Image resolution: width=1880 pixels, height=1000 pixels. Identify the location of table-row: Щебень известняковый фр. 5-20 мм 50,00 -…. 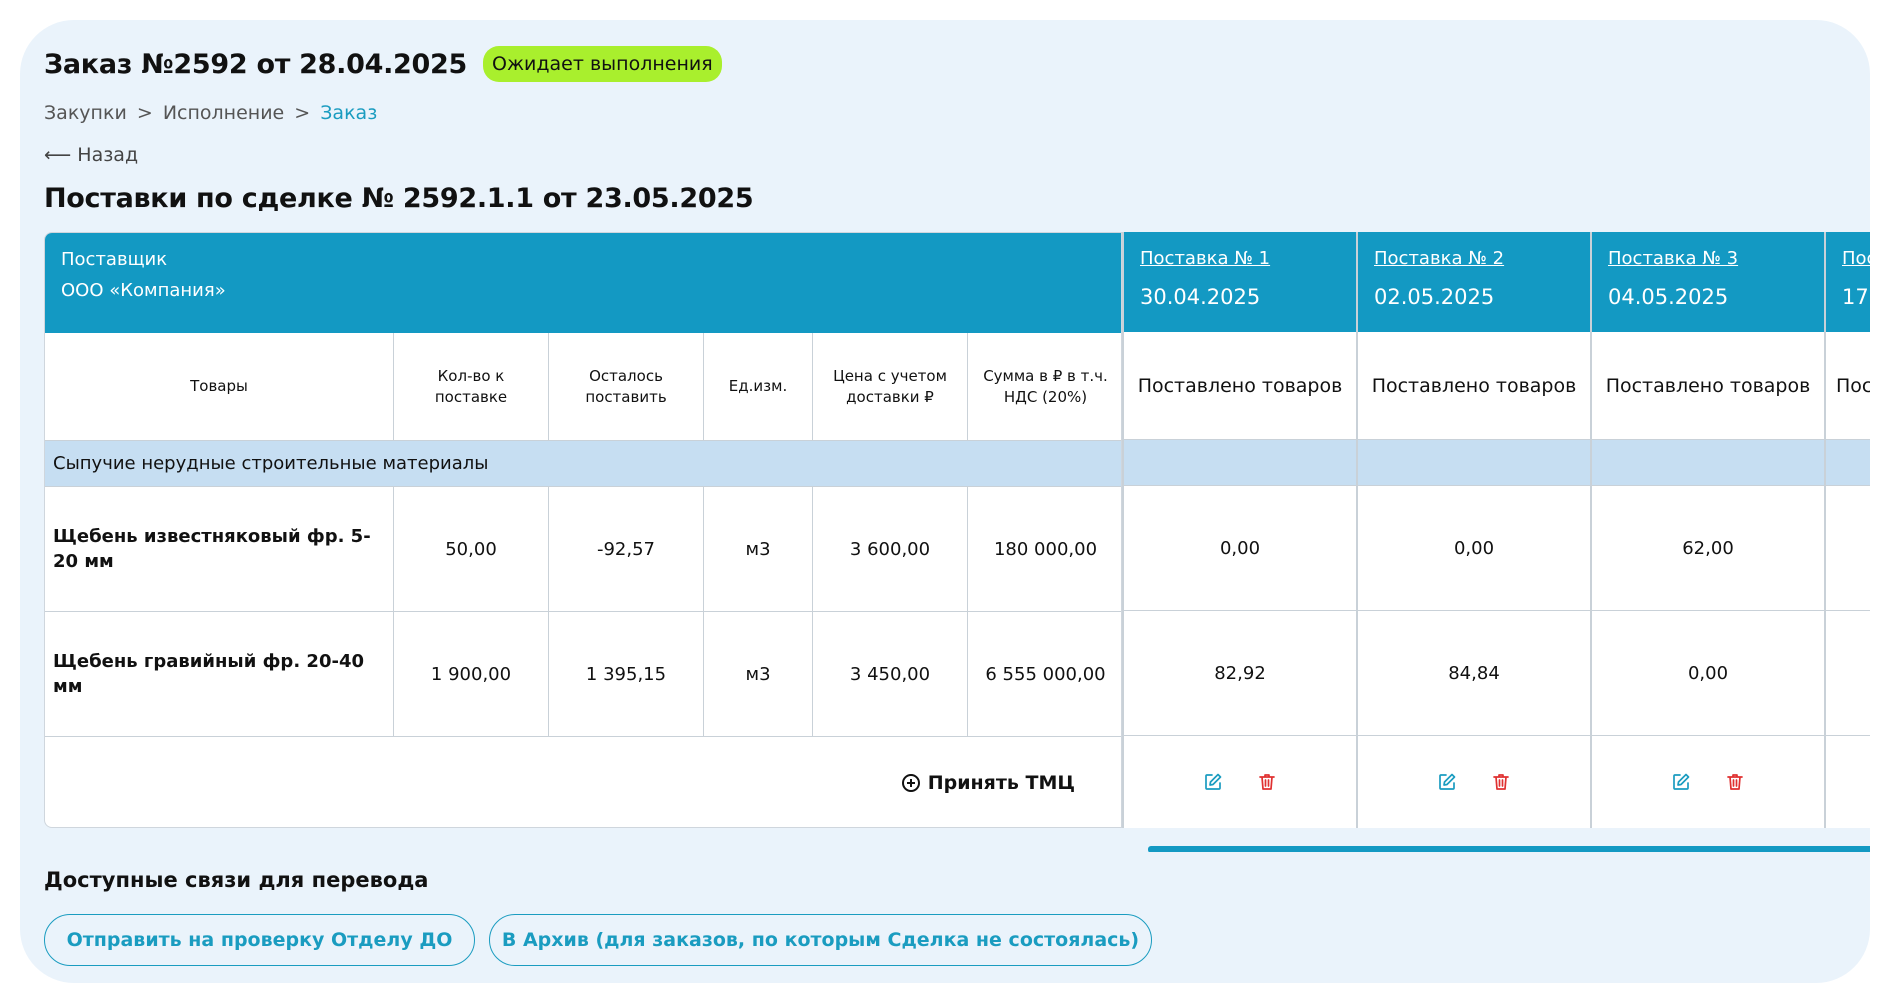
(583, 549).